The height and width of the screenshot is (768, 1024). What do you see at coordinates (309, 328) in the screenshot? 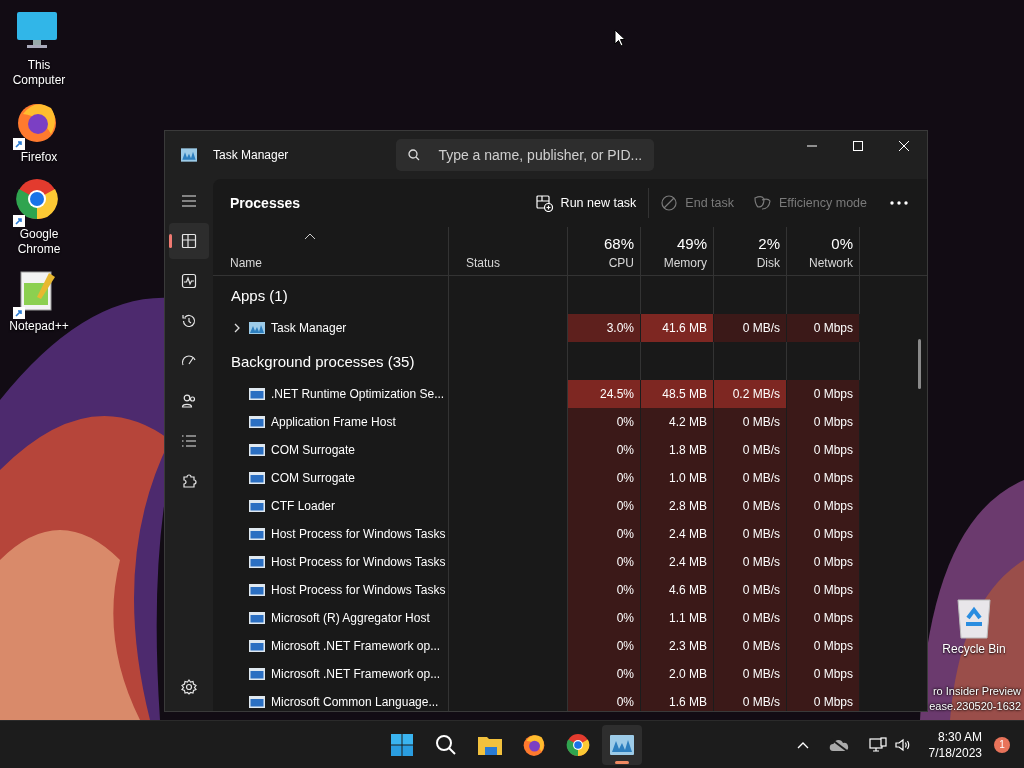
I see `process-name: Task Manager` at bounding box center [309, 328].